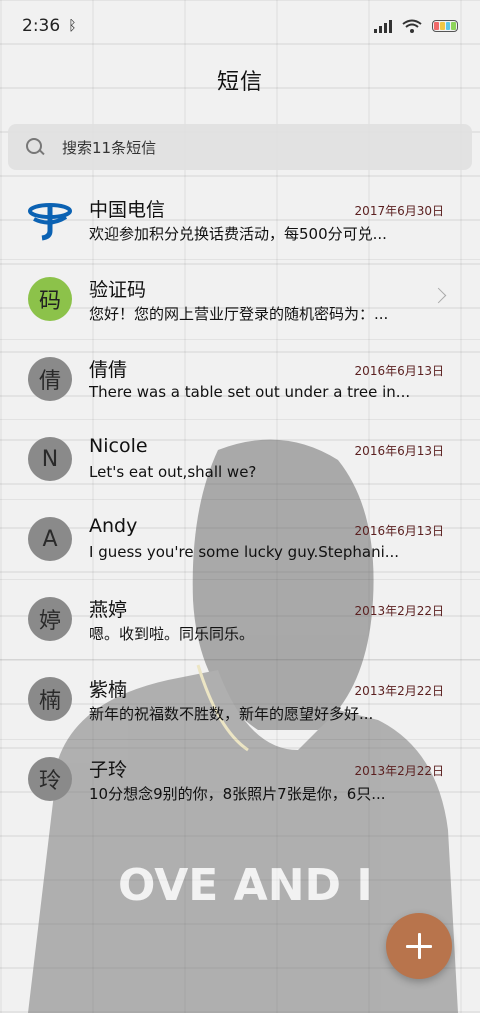  Describe the element at coordinates (240, 26) in the screenshot. I see `status-bar: 2:36 ᛒ` at that location.